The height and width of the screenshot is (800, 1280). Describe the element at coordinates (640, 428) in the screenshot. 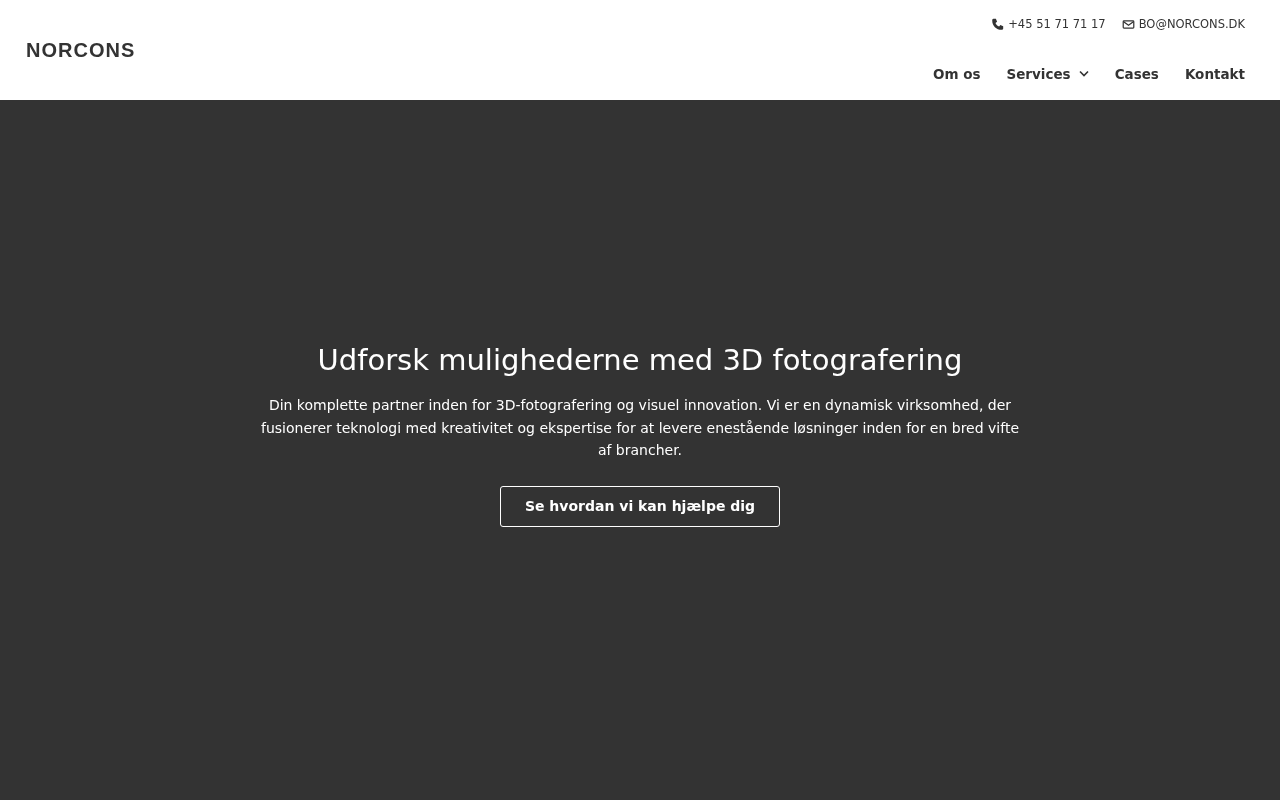

I see `hero-description: Din komplette partner inden for 3D-fotografering og visuel innovation. Vi er en dynamisk virksomhed, der fusionerer teknologi med kreativitet og ekspertise for at levere enestående løsninger inden for en bred vifte af brancher.` at that location.